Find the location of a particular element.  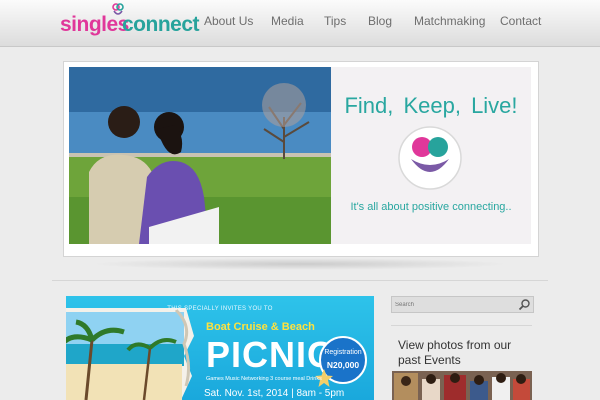

hearts-logo-icon is located at coordinates (430, 158).